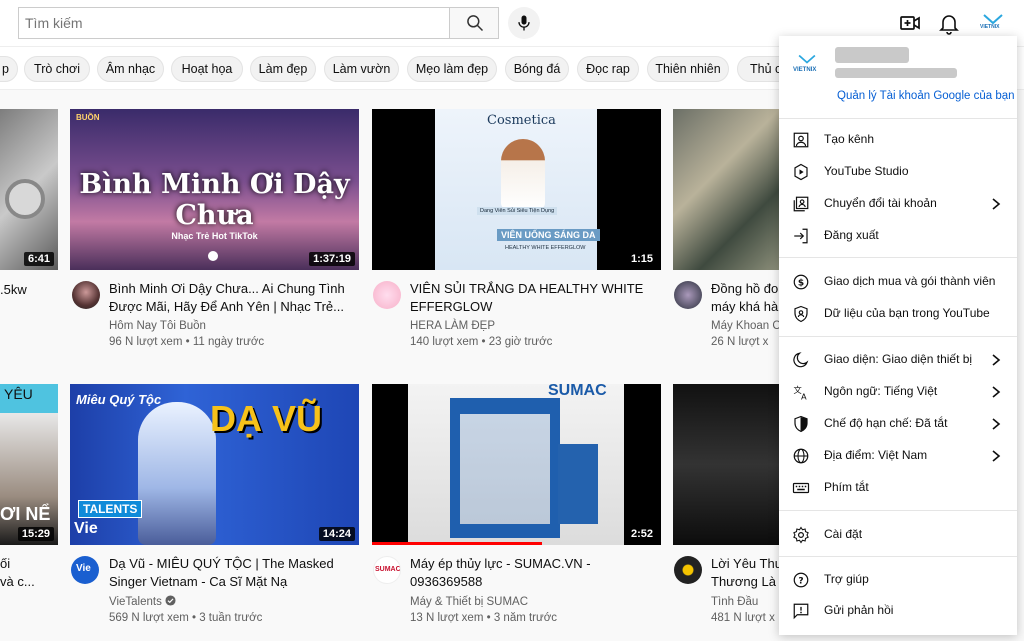 This screenshot has height=641, width=1024. What do you see at coordinates (898, 488) in the screenshot?
I see `menu-item-keyboard-shortcuts: Phím tắt` at bounding box center [898, 488].